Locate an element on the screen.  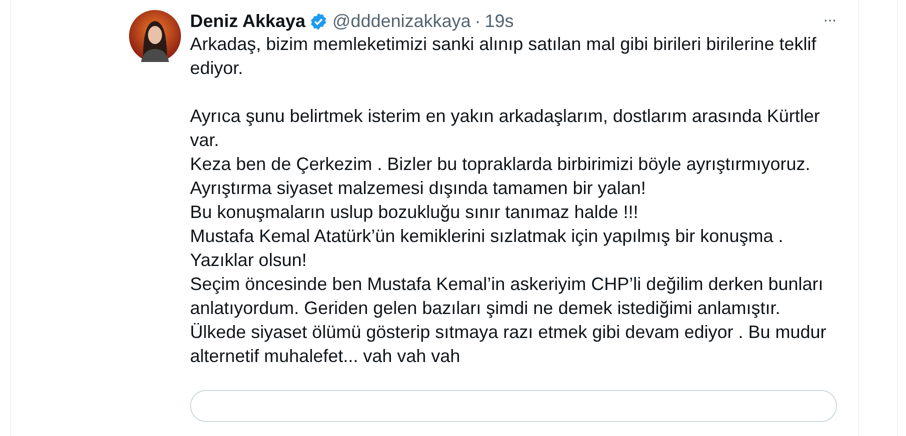
timestamp: 19s is located at coordinates (499, 21).